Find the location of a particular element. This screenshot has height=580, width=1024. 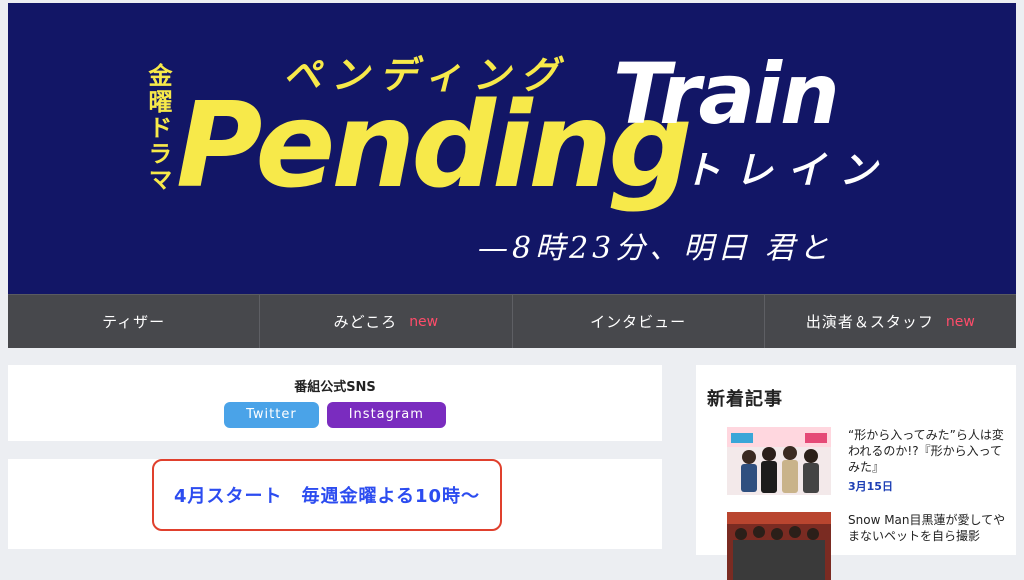

nav-item-teaser: ティザー is located at coordinates (134, 321).